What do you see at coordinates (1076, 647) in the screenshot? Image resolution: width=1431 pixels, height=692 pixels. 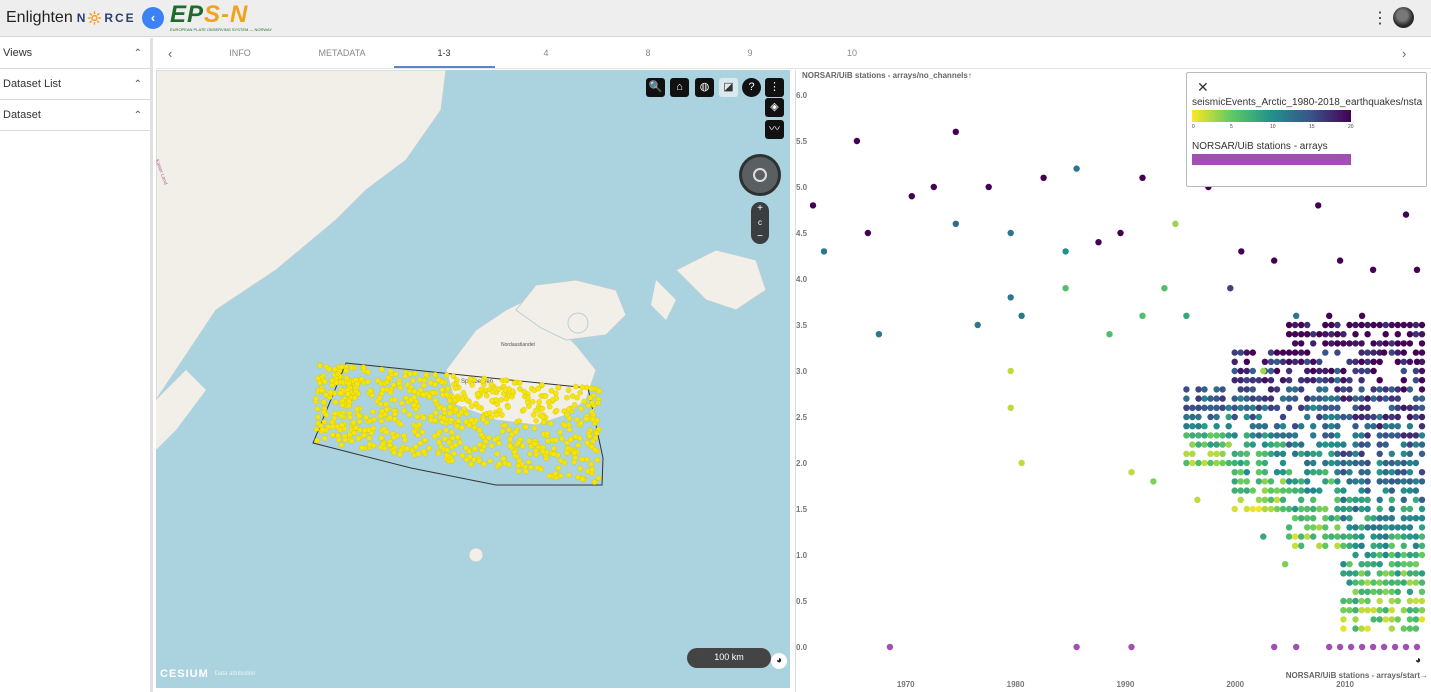 I see `station-point` at bounding box center [1076, 647].